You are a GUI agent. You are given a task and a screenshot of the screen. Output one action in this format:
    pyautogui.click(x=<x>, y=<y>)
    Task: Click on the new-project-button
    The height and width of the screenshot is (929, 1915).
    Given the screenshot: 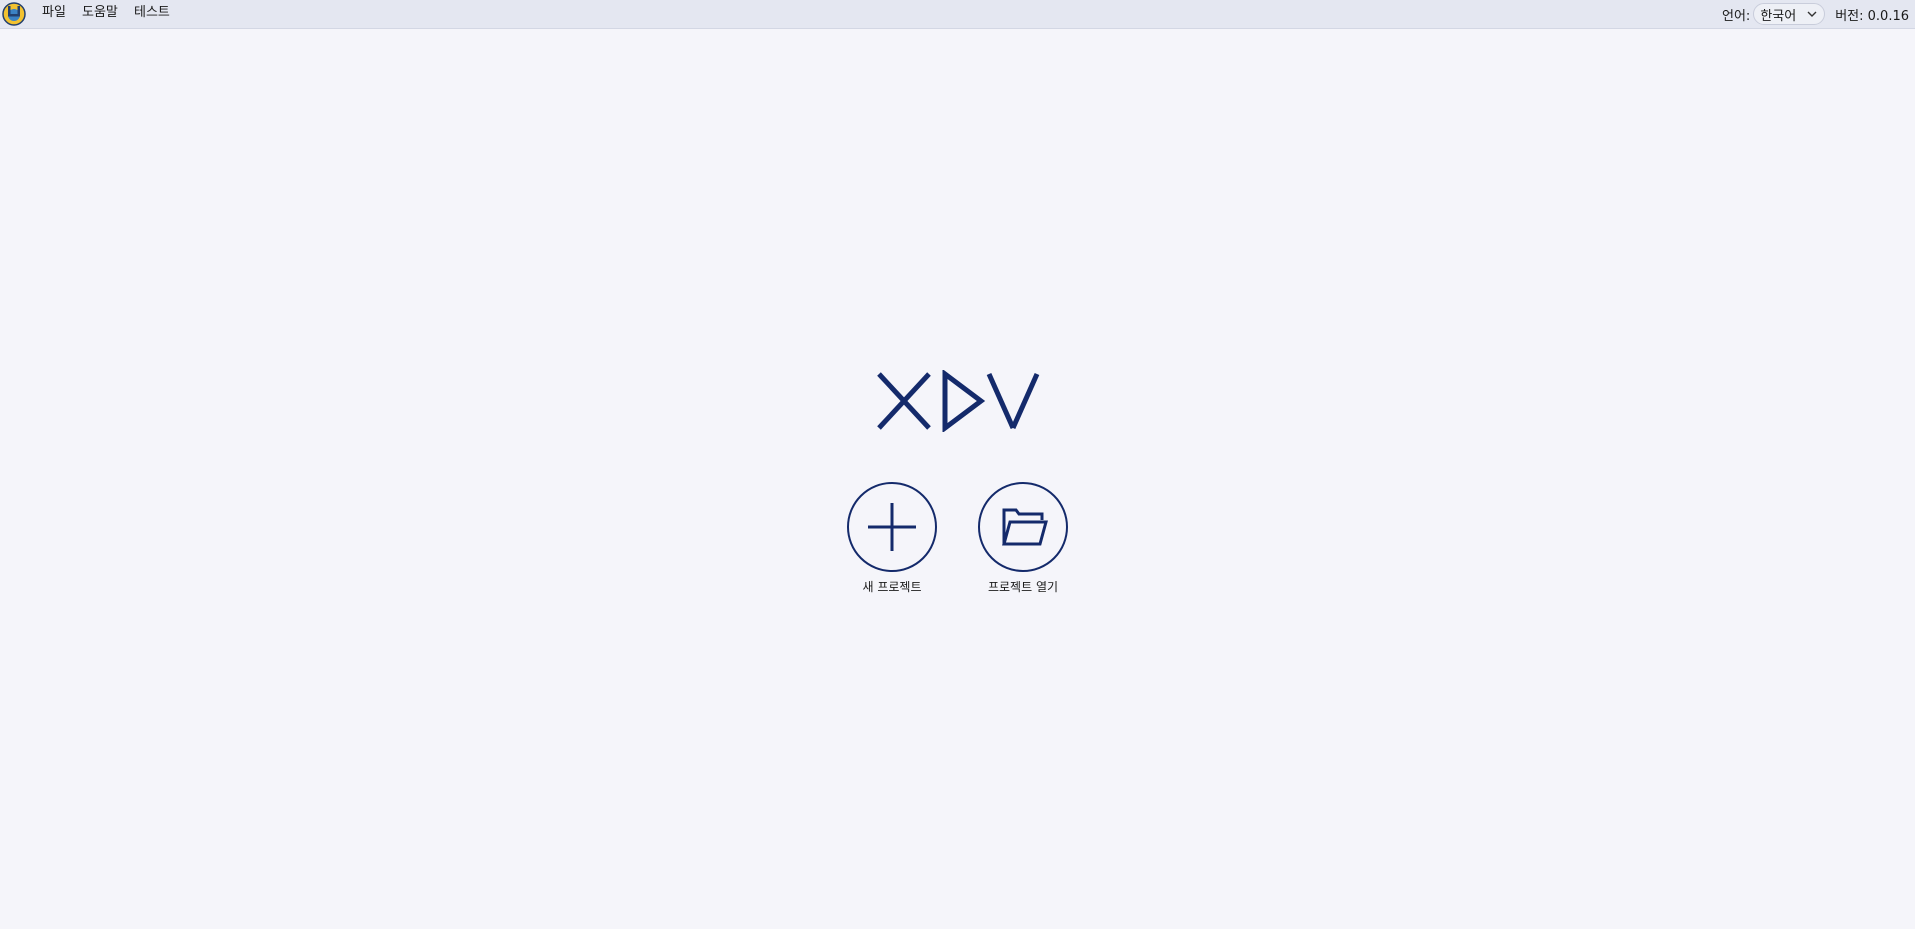 What is the action you would take?
    pyautogui.click(x=892, y=527)
    